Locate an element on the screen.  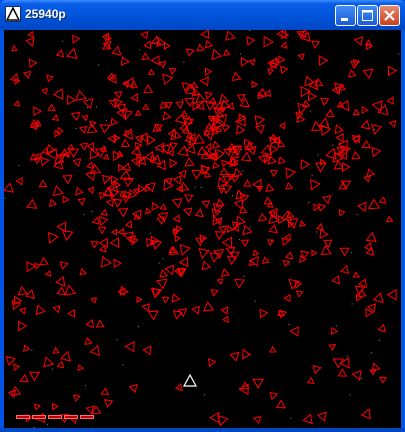
maximize-button is located at coordinates (367, 15).